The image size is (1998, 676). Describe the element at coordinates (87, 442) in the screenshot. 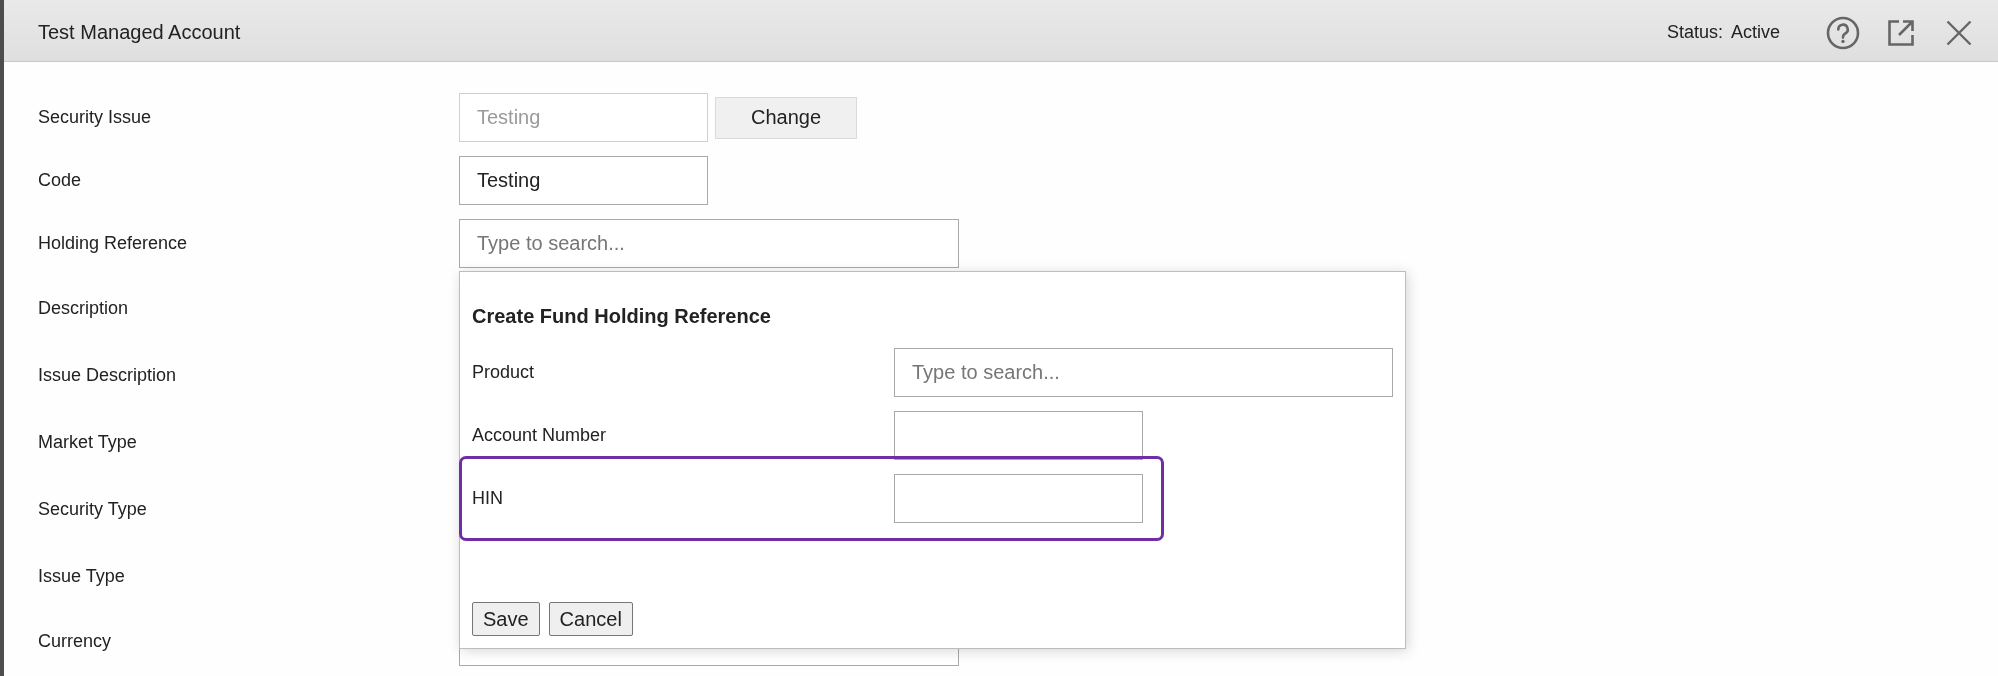

I see `field-label: Market Type` at that location.